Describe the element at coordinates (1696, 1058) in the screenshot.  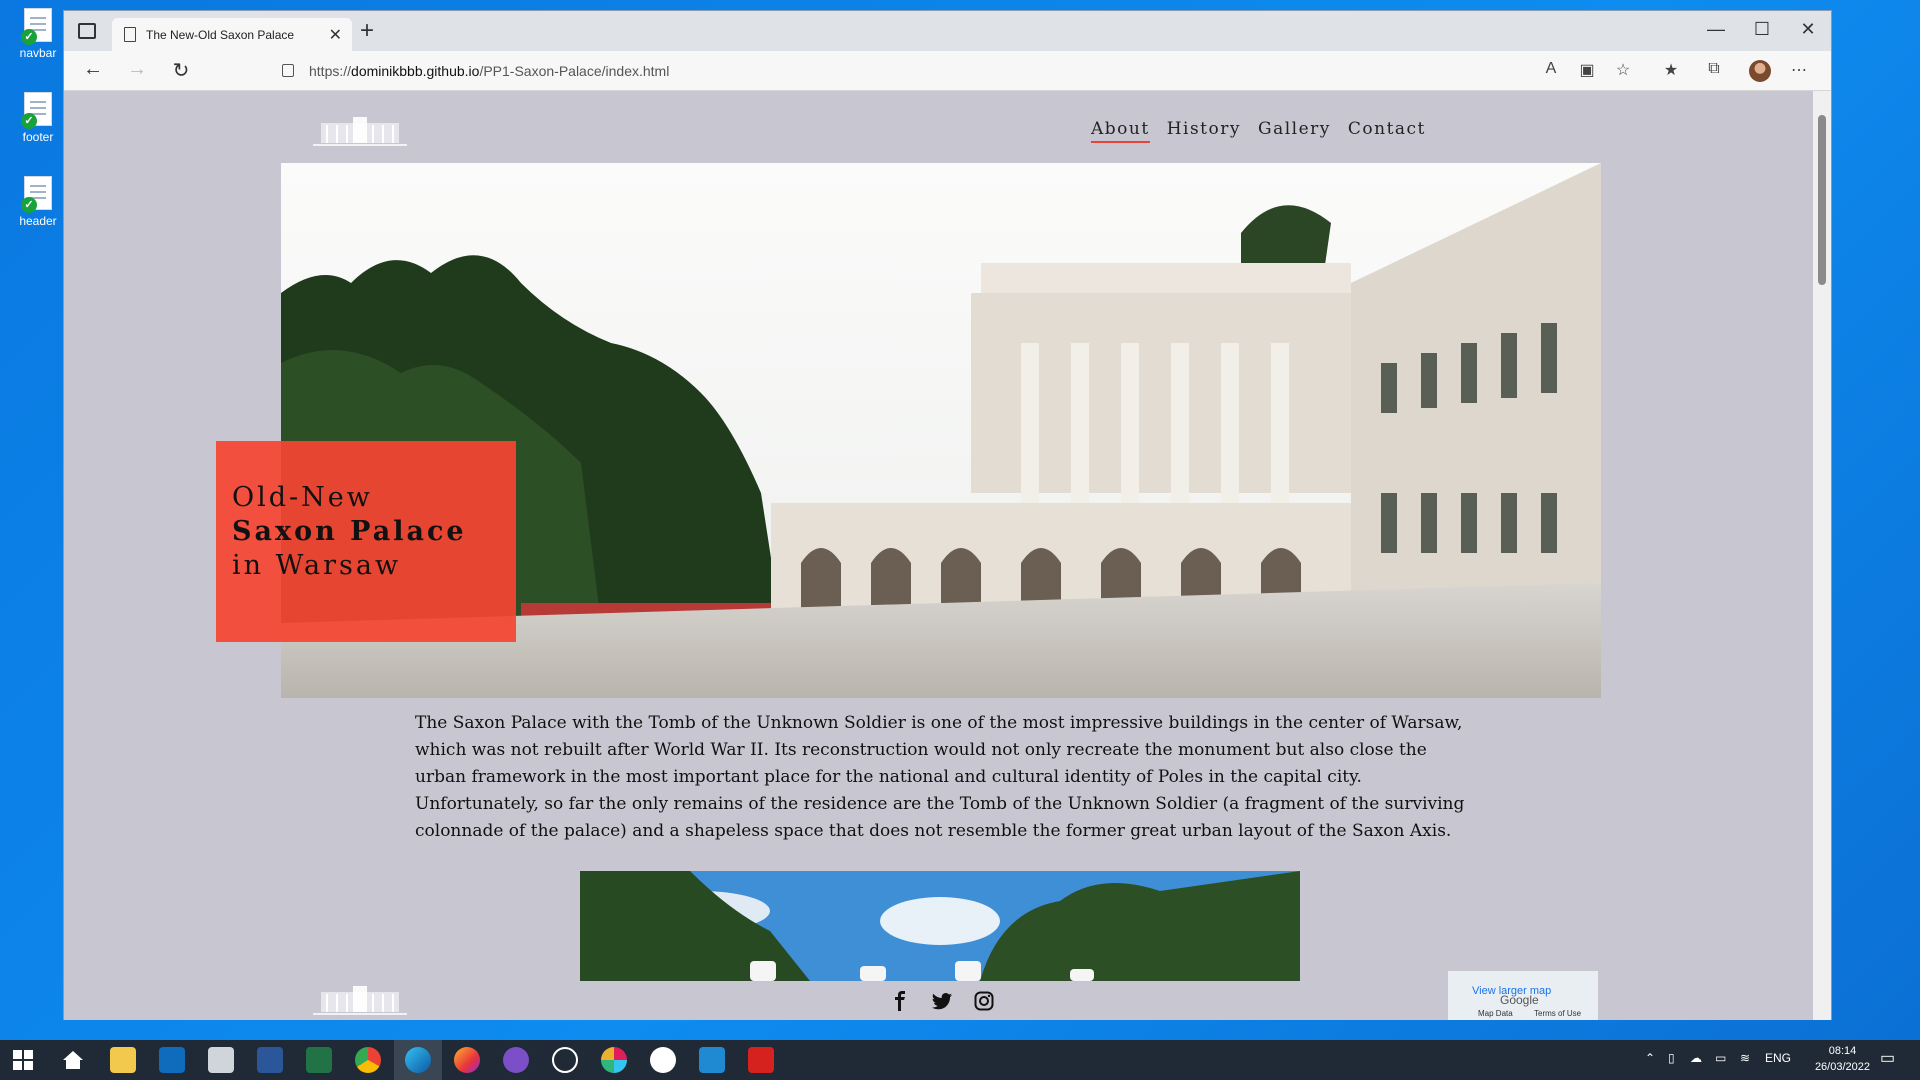
I see `onedrive-icon: ☁` at that location.